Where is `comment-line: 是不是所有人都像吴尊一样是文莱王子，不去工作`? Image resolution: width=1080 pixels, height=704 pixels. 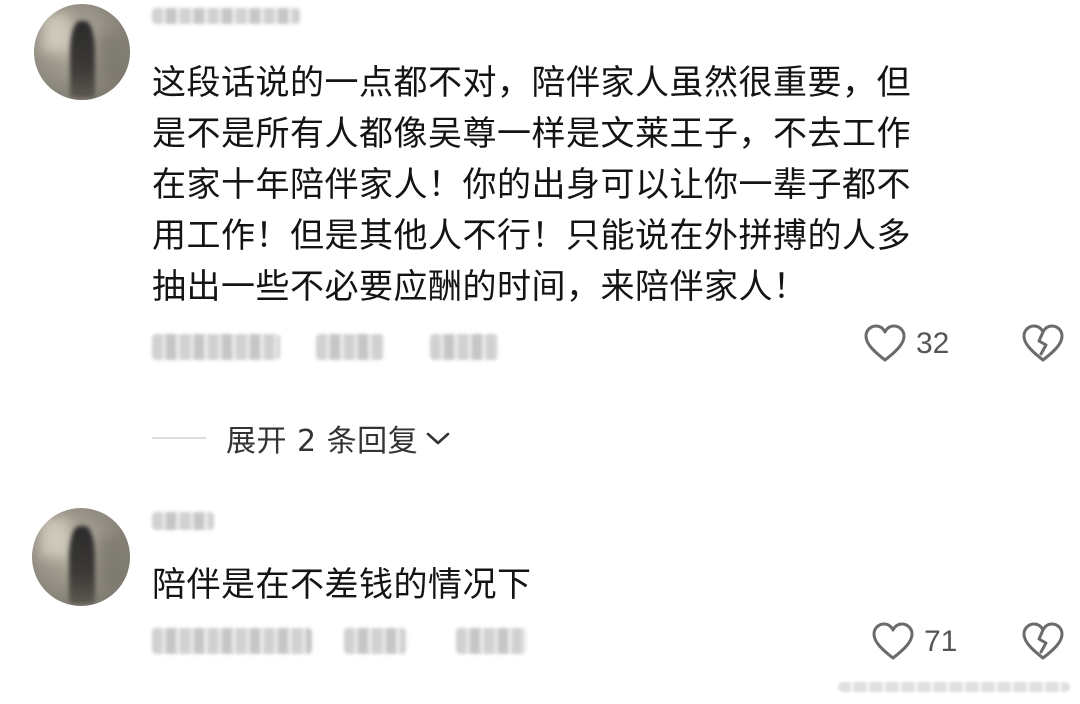
comment-line: 是不是所有人都像吴尊一样是文莱王子，不去工作 is located at coordinates (531, 134).